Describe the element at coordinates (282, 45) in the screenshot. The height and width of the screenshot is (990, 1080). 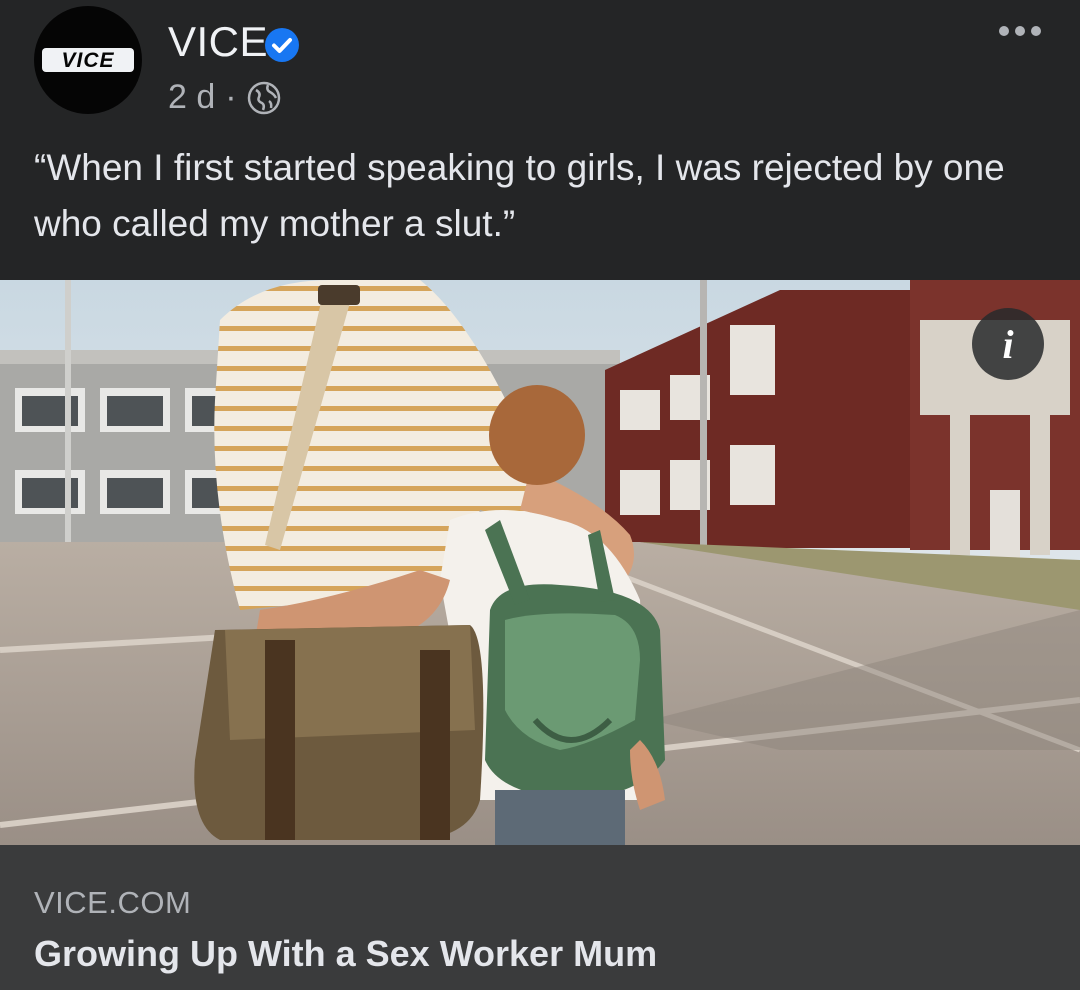
I see `verified-badge-icon` at that location.